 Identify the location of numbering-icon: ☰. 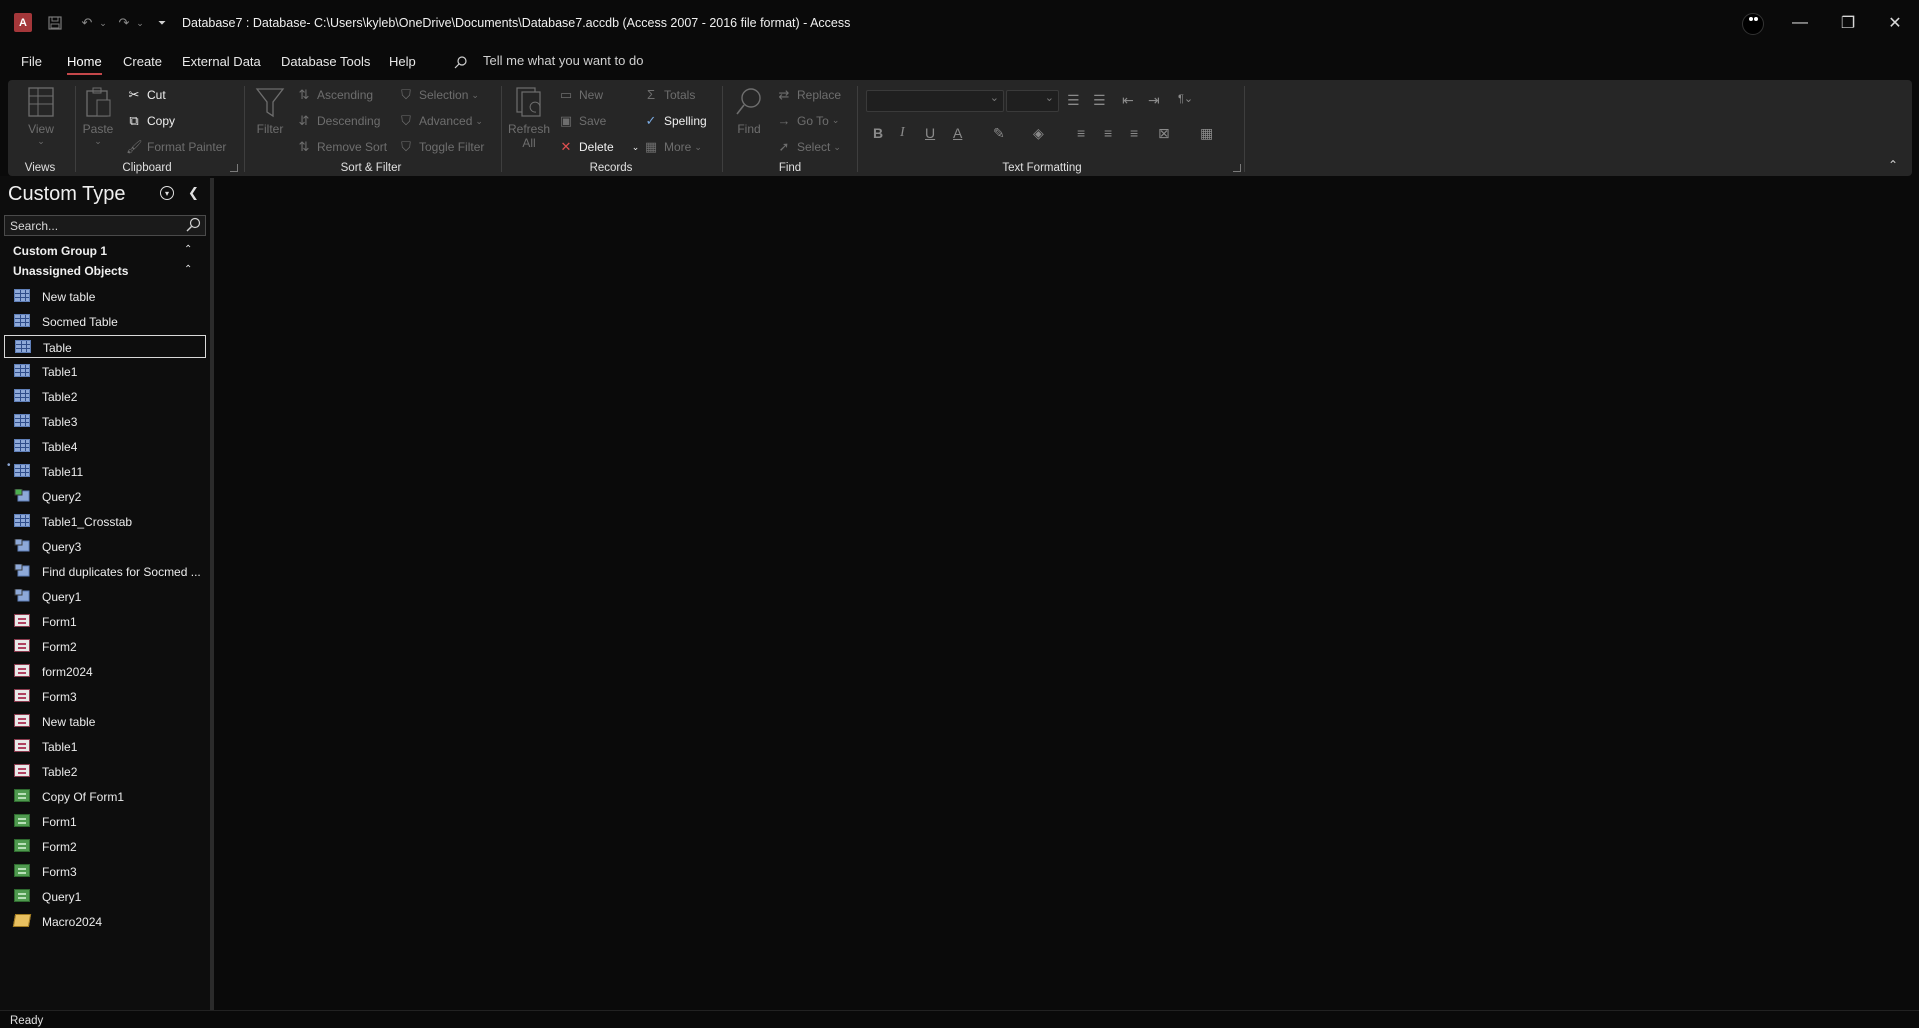
(1099, 100).